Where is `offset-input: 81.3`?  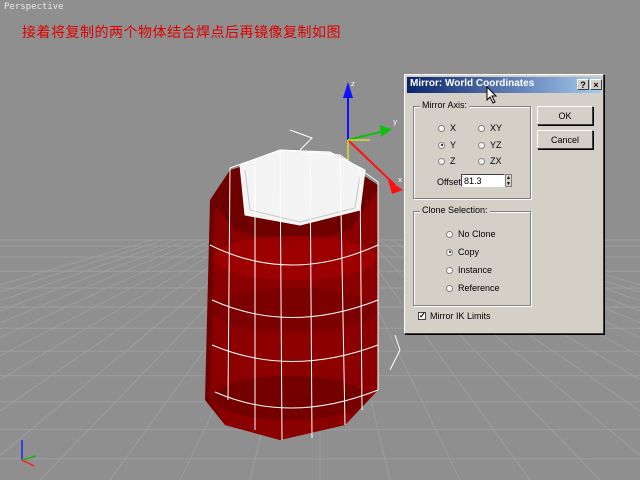
offset-input: 81.3 is located at coordinates (483, 180).